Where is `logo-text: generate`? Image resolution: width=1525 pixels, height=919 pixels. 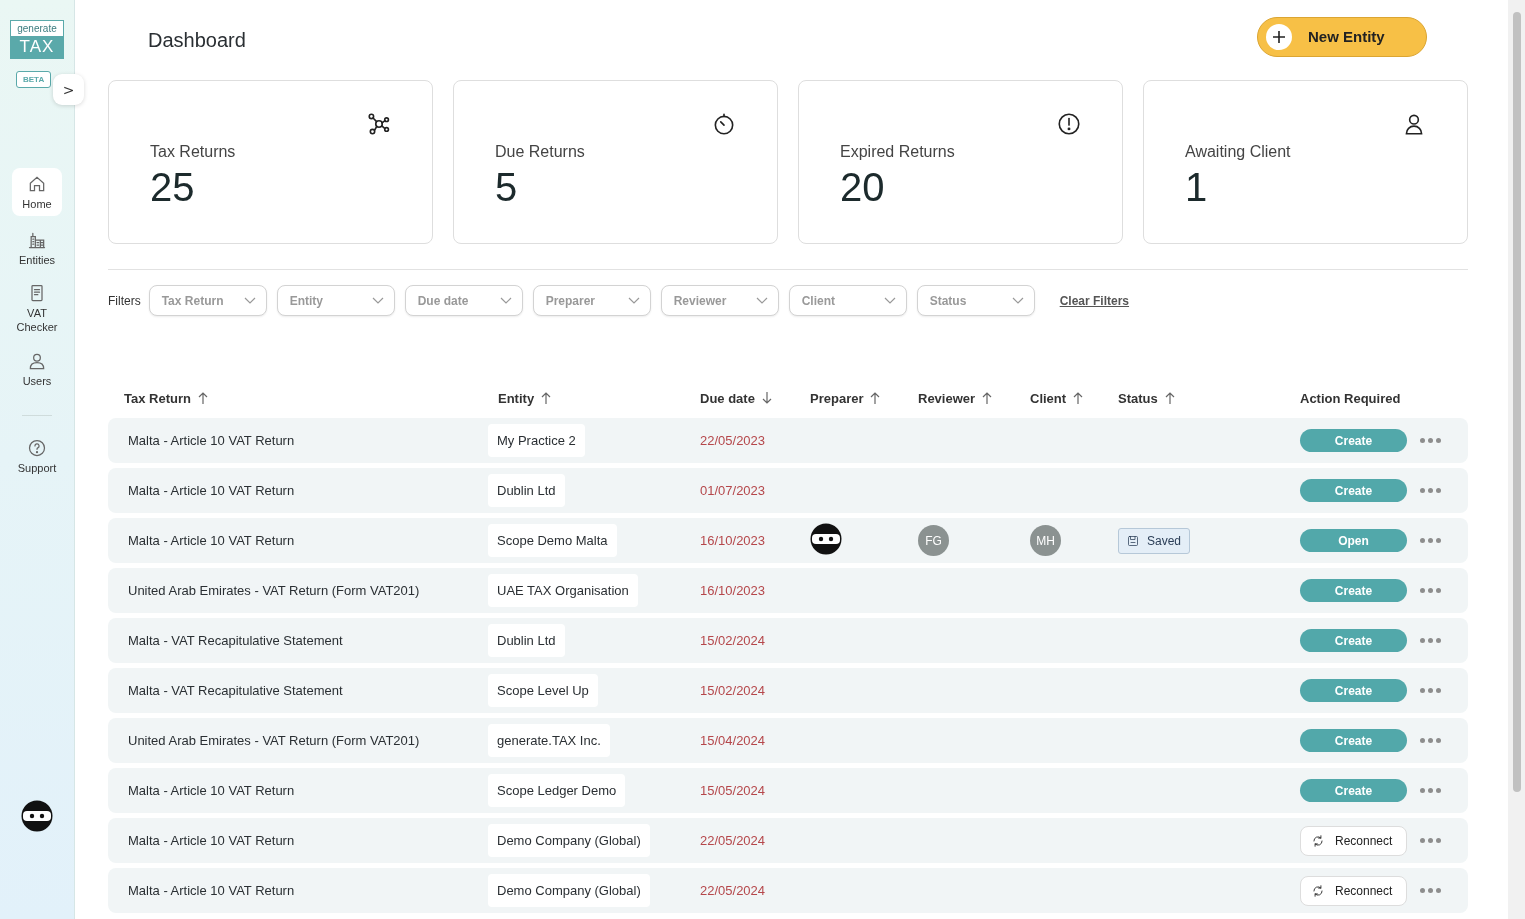
logo-text: generate is located at coordinates (37, 29).